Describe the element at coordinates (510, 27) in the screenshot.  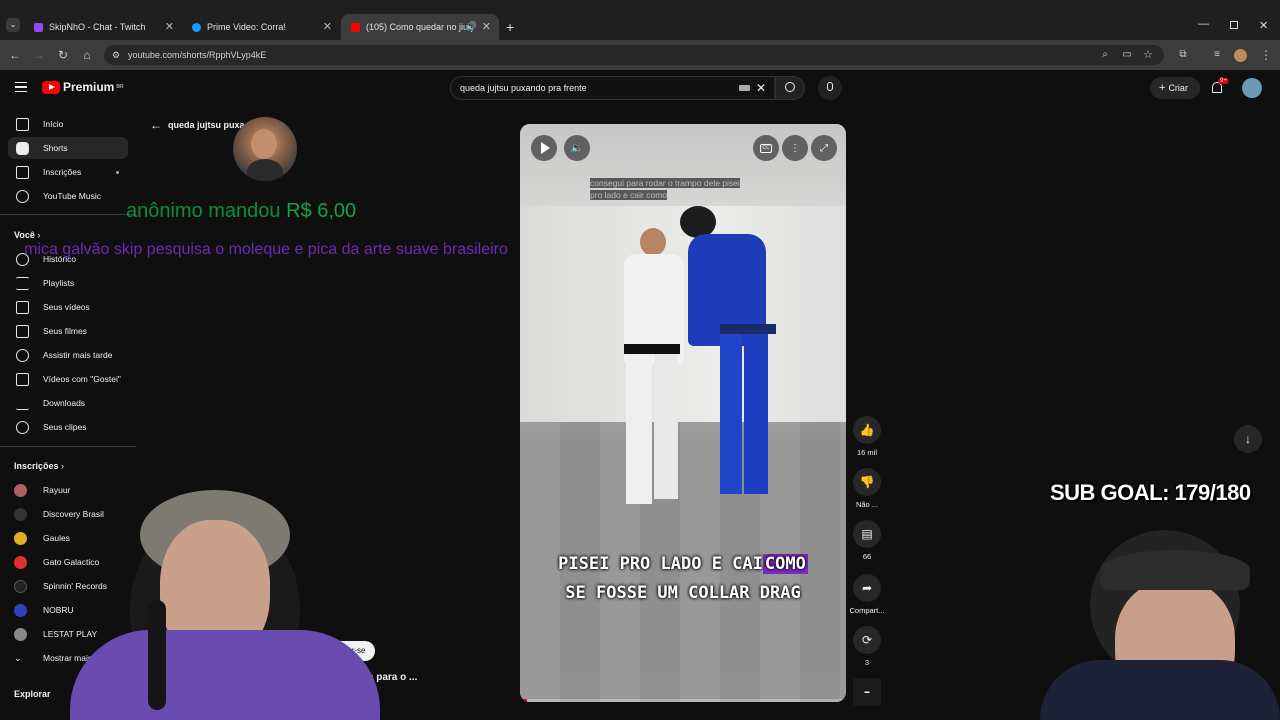
I see `new-tab-icon: +` at that location.